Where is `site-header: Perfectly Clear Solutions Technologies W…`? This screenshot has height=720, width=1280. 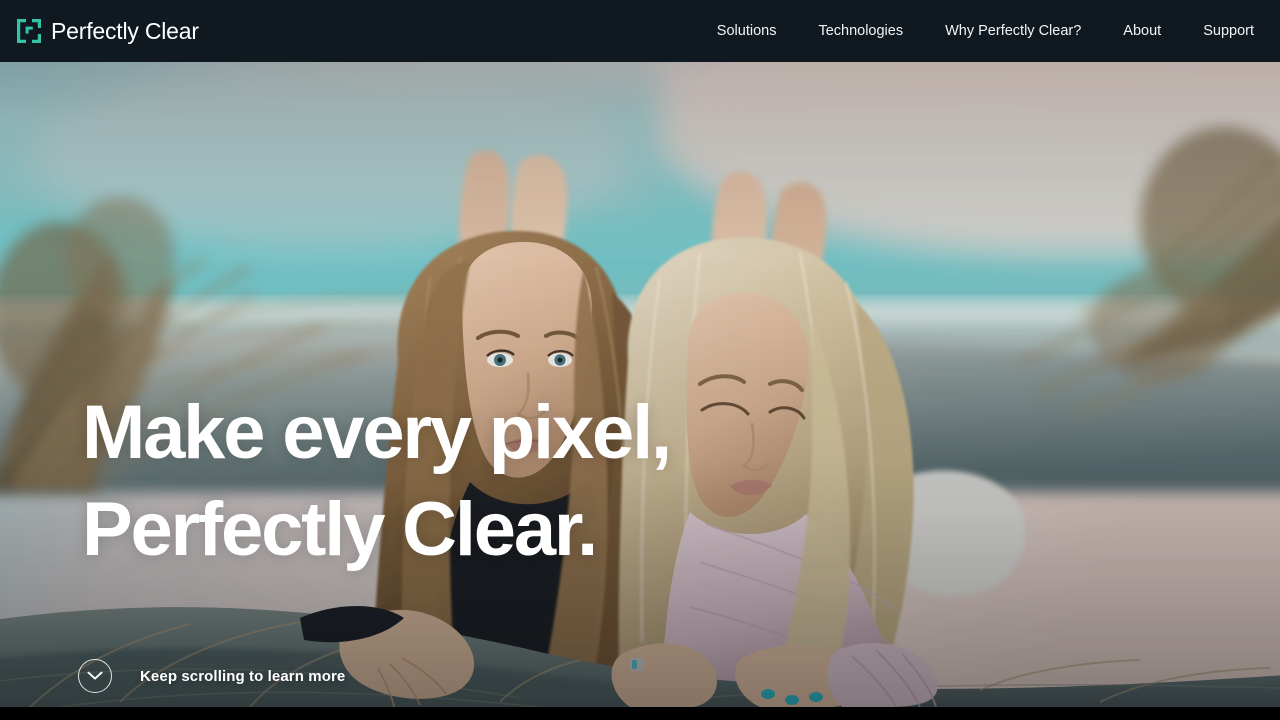 site-header: Perfectly Clear Solutions Technologies W… is located at coordinates (640, 31).